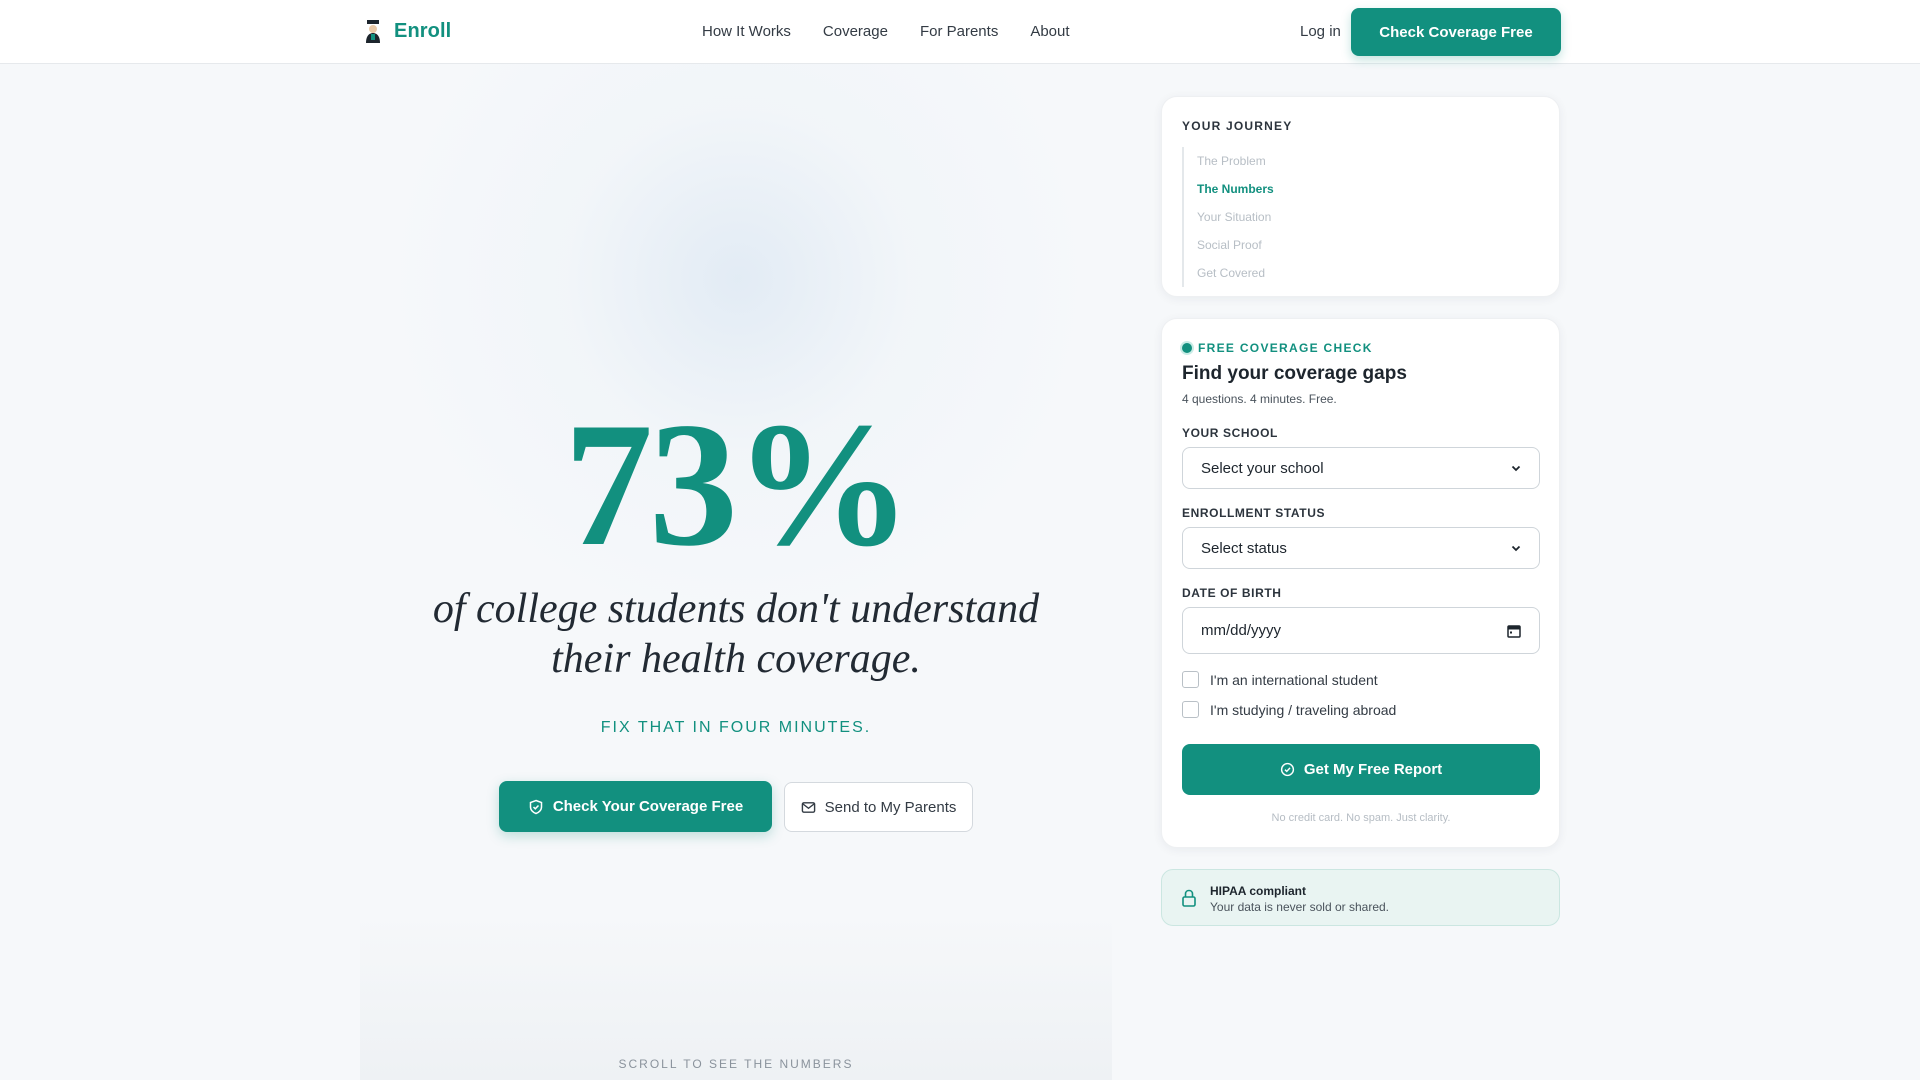  What do you see at coordinates (1287, 769) in the screenshot?
I see `check-circle-icon` at bounding box center [1287, 769].